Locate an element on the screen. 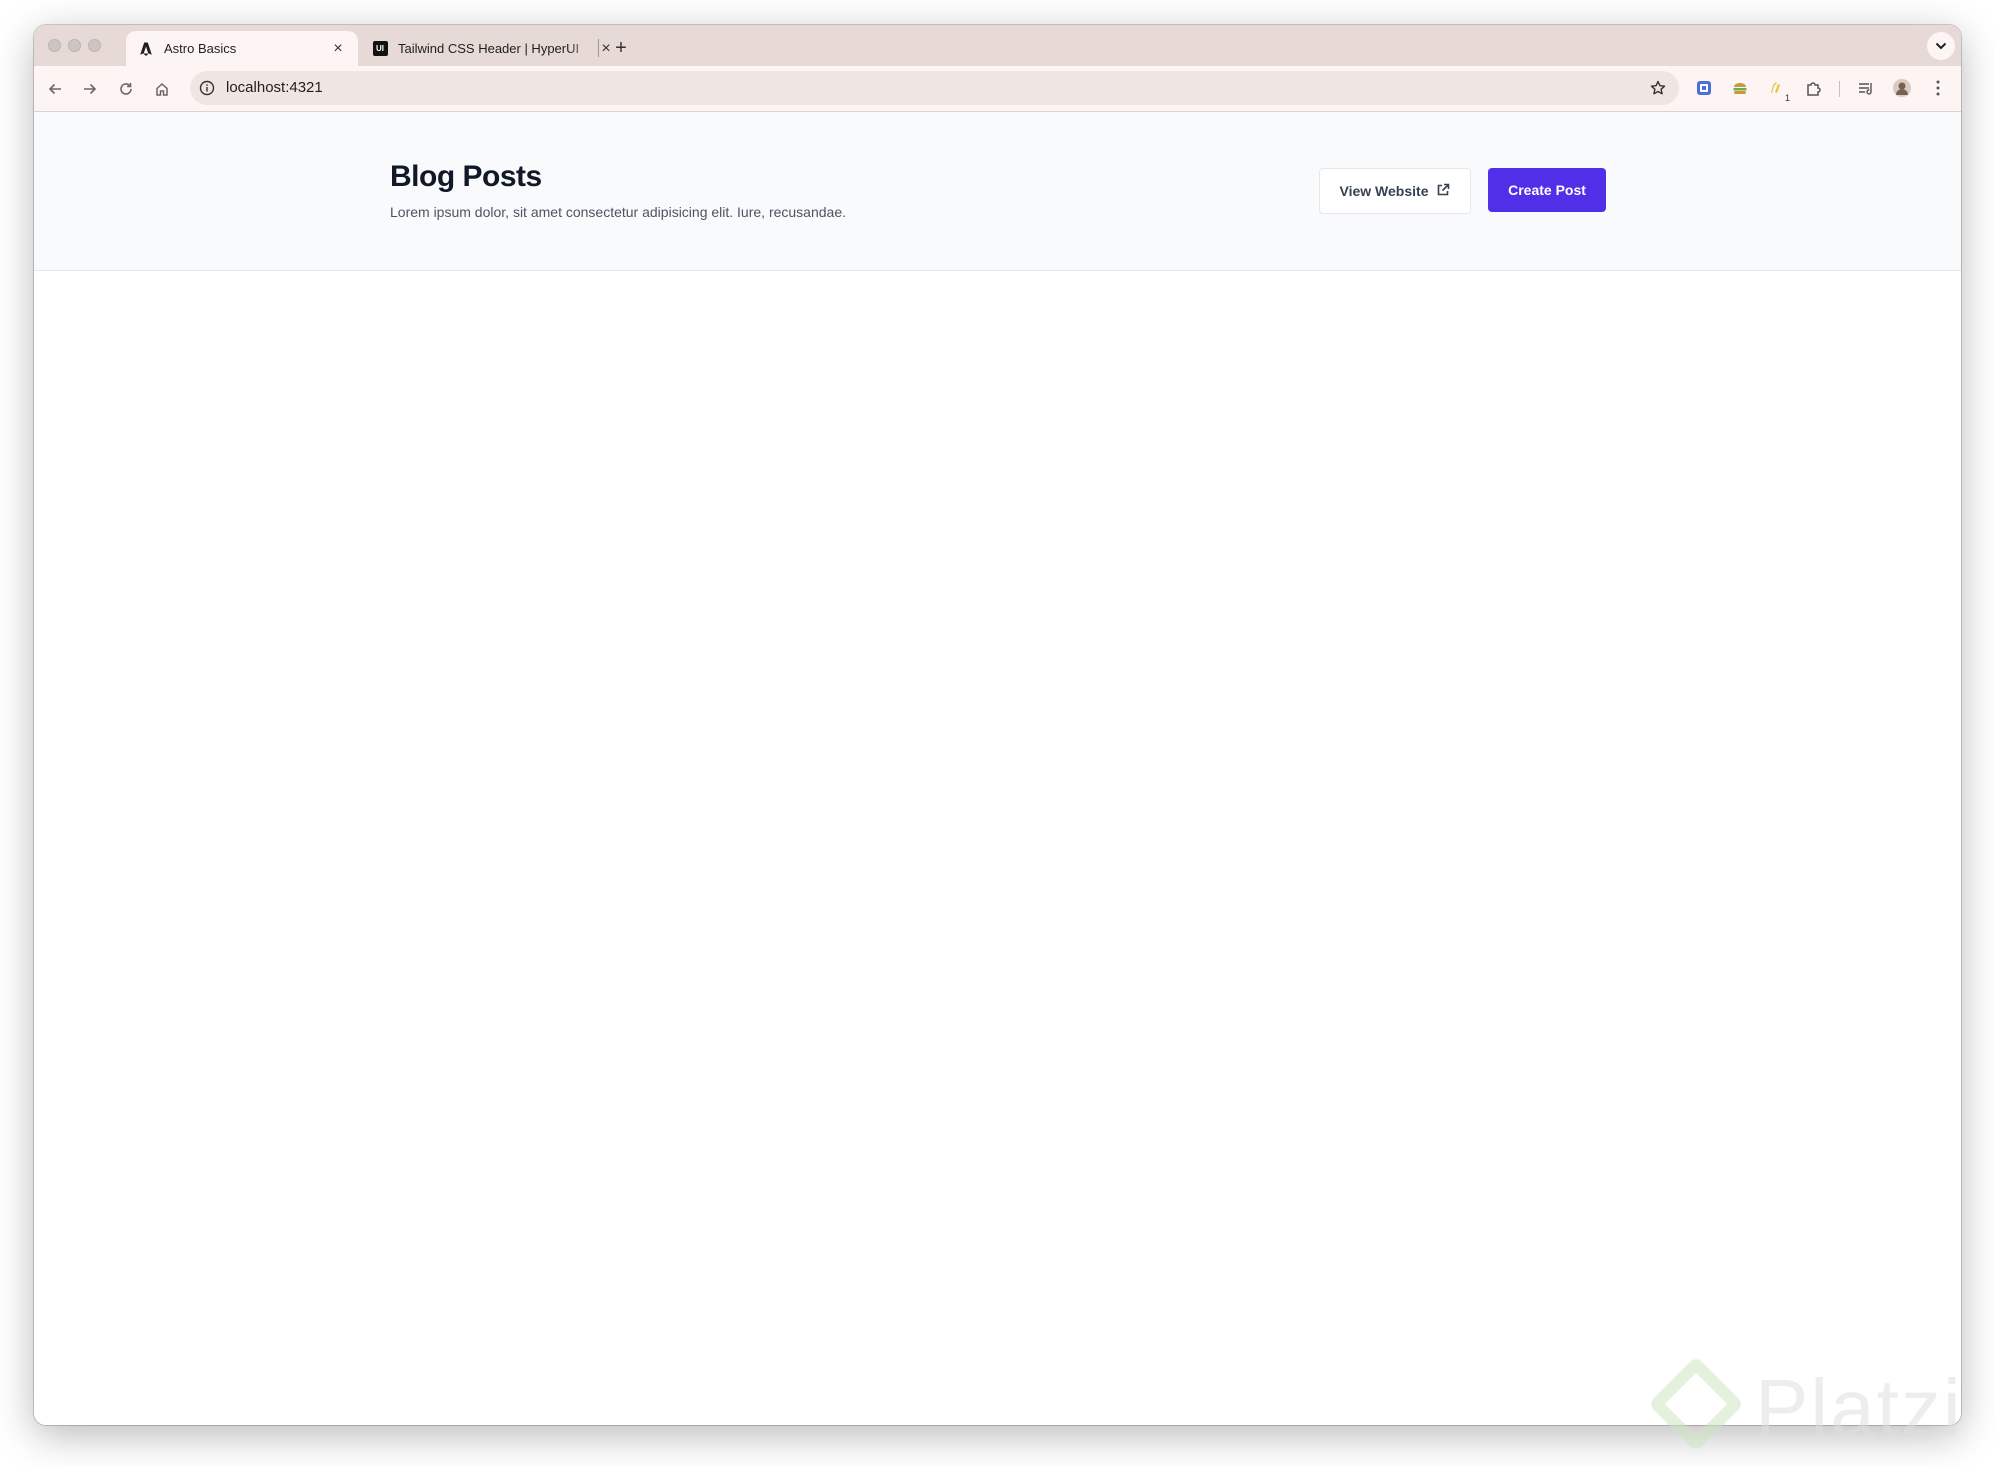 This screenshot has width=1995, height=1467. back-icon is located at coordinates (55, 89).